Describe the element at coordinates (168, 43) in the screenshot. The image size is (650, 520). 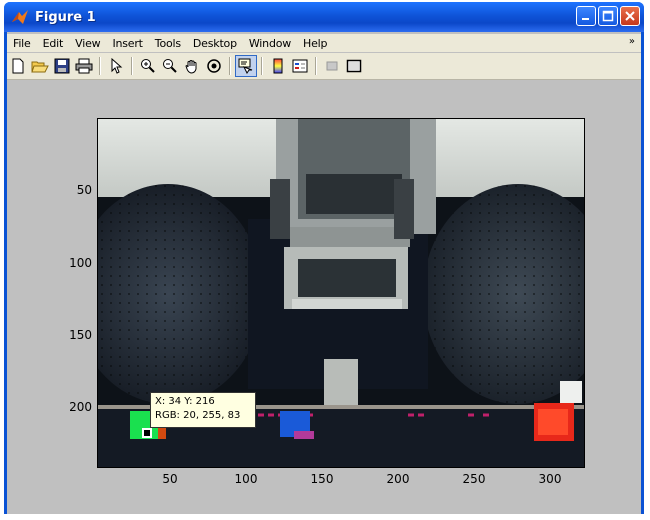
I see `menu-tools: Tools` at that location.